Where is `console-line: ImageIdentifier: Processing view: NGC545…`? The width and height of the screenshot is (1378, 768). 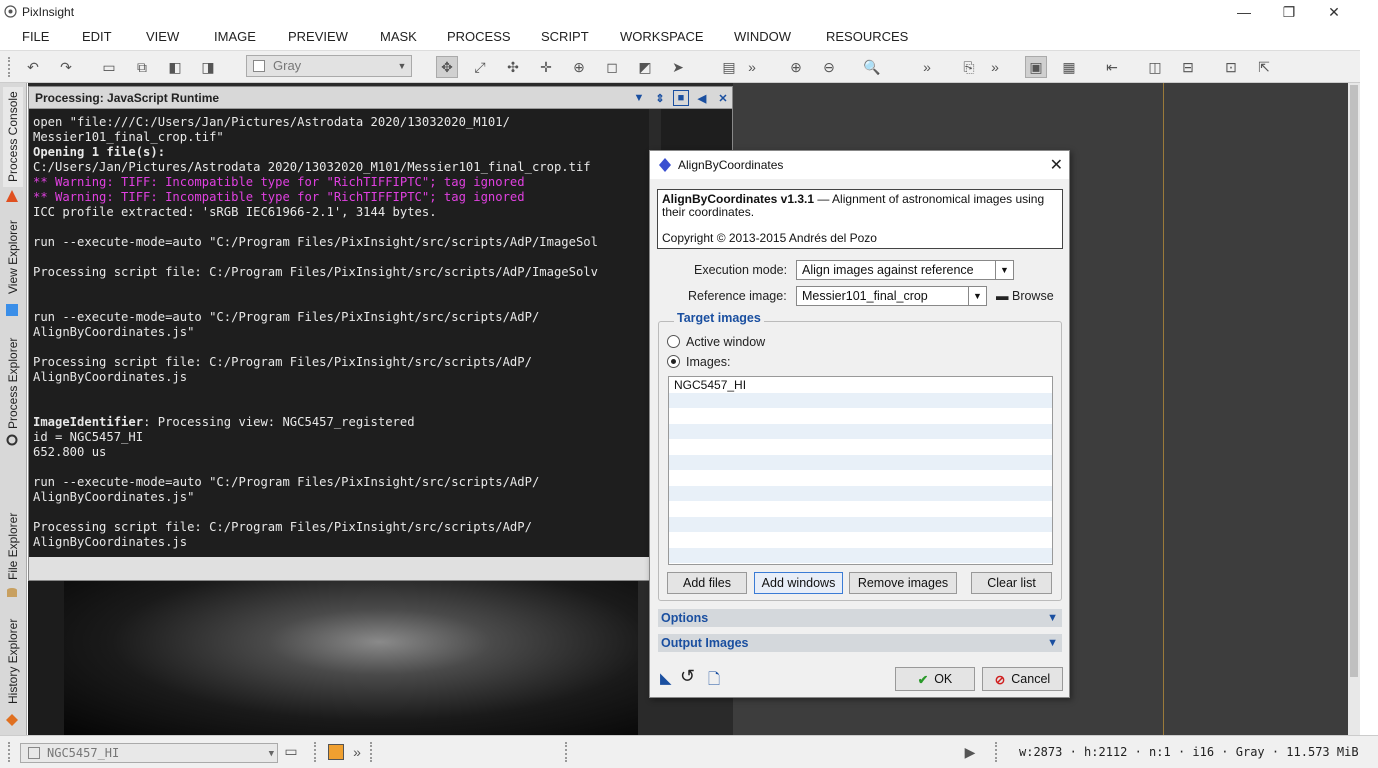
console-line: ImageIdentifier: Processing view: NGC545… is located at coordinates (224, 422).